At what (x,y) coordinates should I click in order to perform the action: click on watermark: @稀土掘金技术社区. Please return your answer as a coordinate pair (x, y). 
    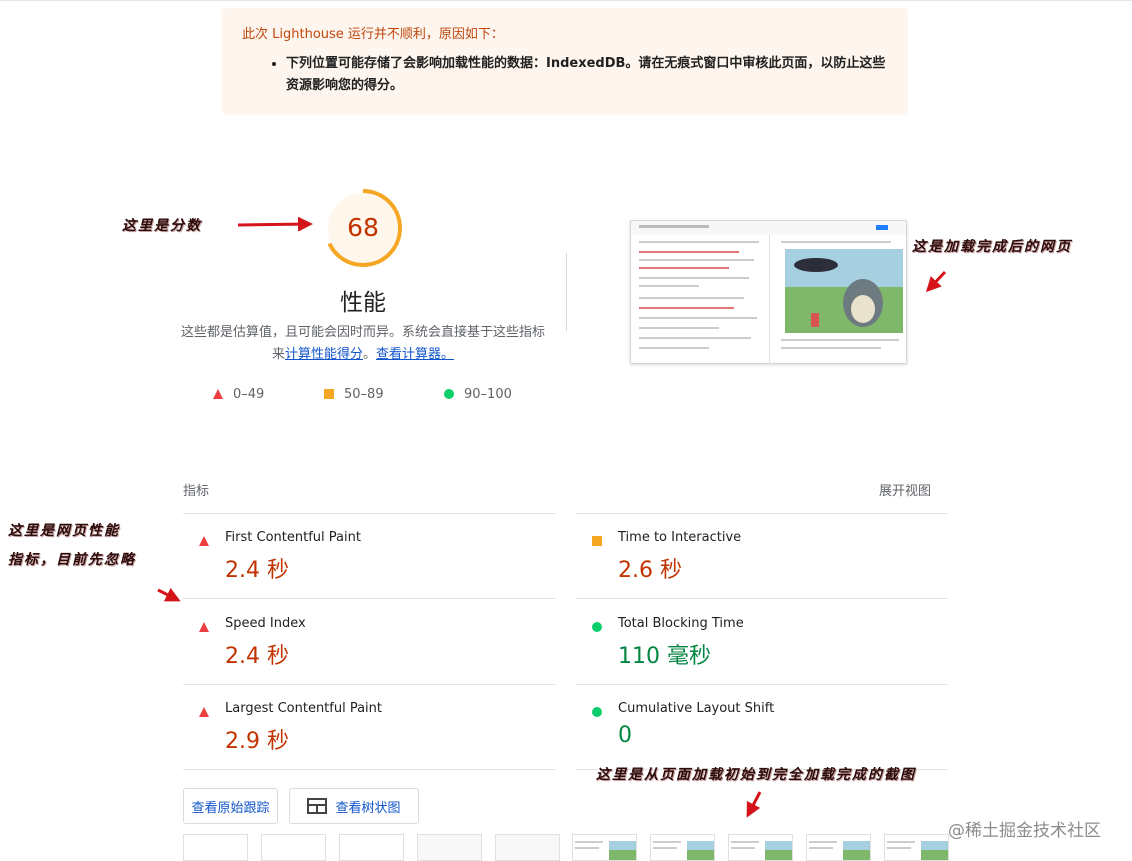
    Looking at the image, I should click on (1024, 831).